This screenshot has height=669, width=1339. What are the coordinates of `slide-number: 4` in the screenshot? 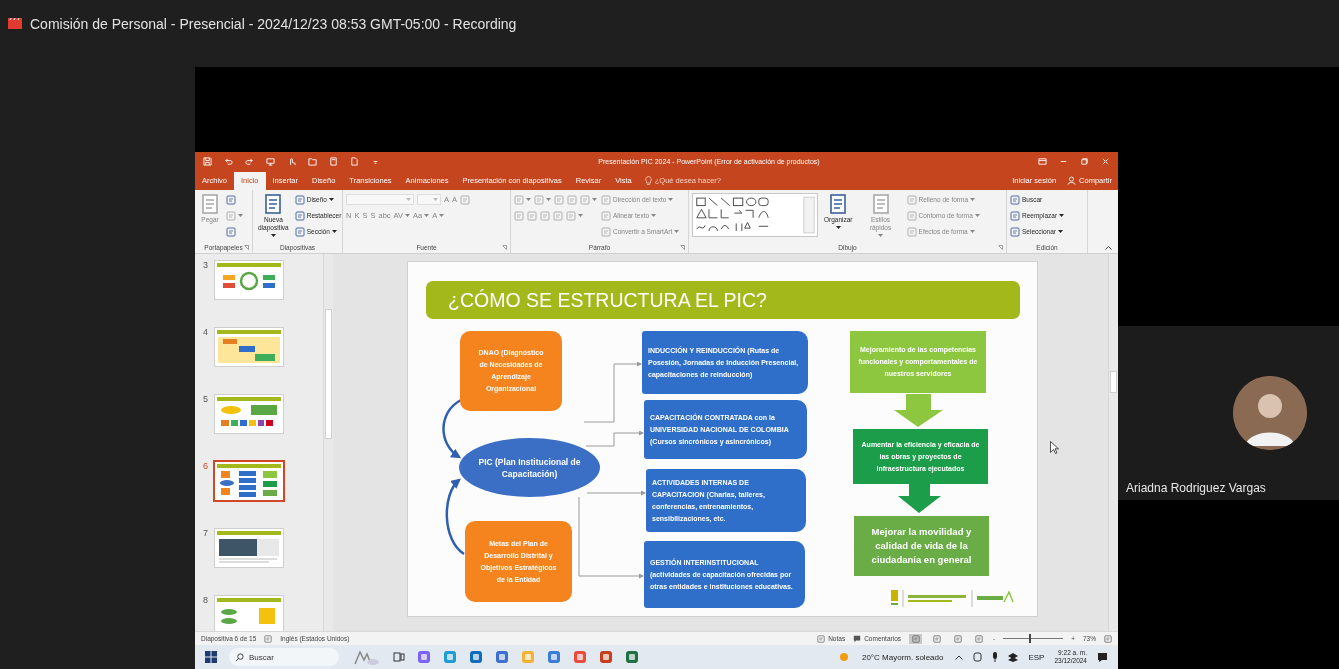 It's located at (206, 332).